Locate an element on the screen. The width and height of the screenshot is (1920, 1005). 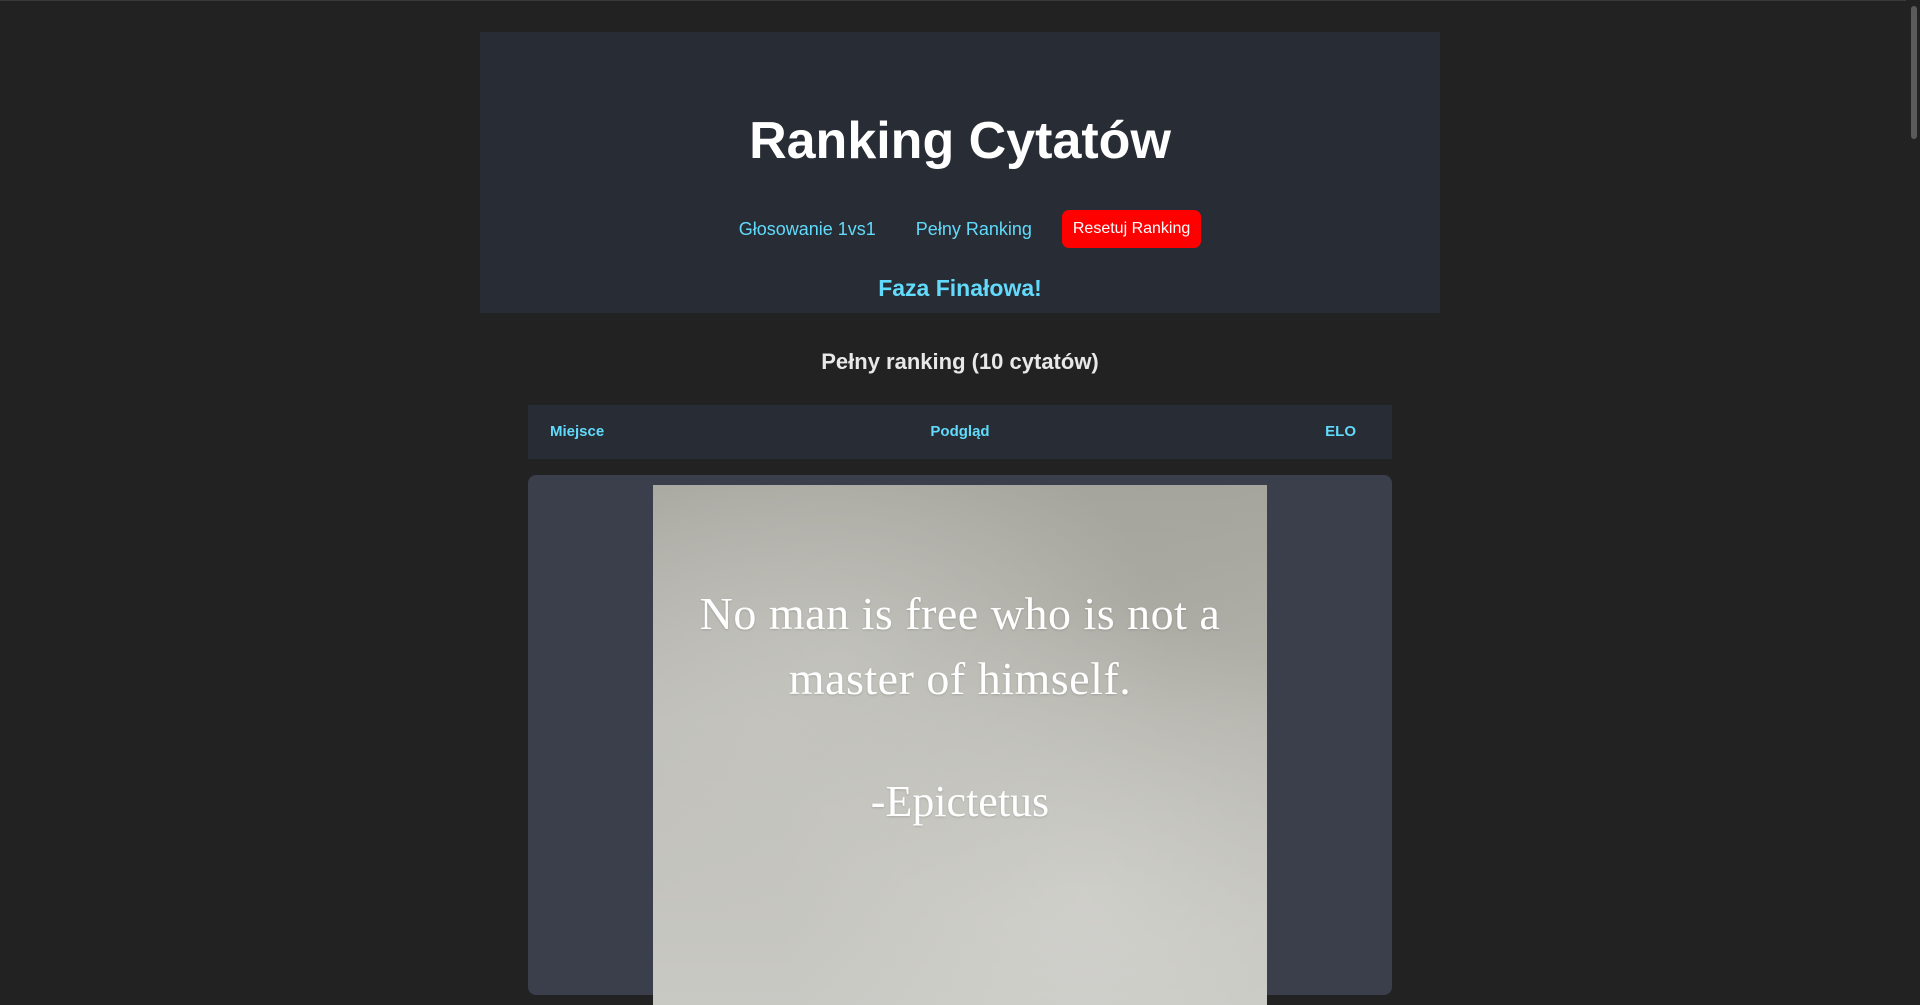
quote-image-author: -Epictetus is located at coordinates (960, 801).